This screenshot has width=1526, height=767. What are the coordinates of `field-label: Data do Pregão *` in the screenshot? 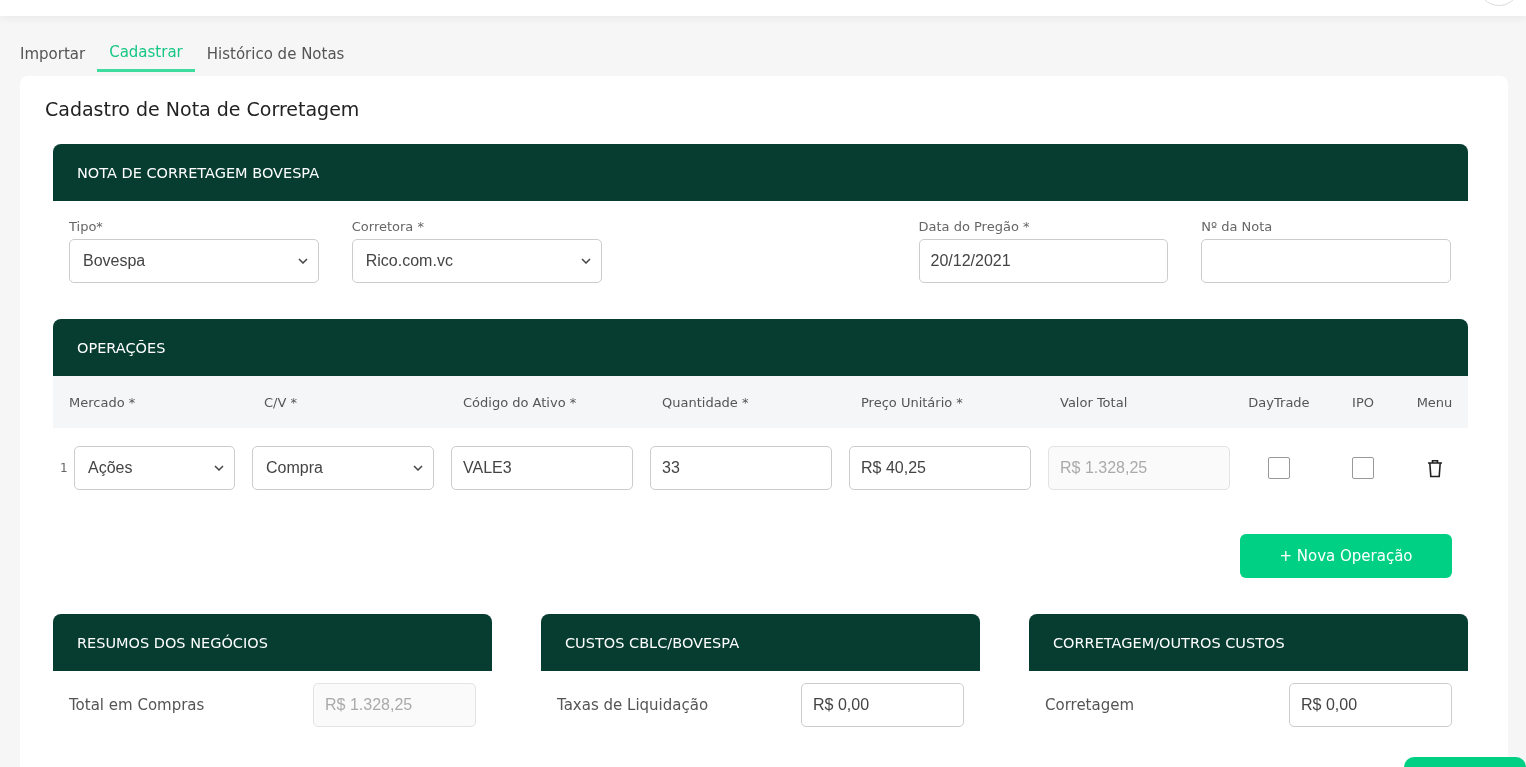 It's located at (974, 226).